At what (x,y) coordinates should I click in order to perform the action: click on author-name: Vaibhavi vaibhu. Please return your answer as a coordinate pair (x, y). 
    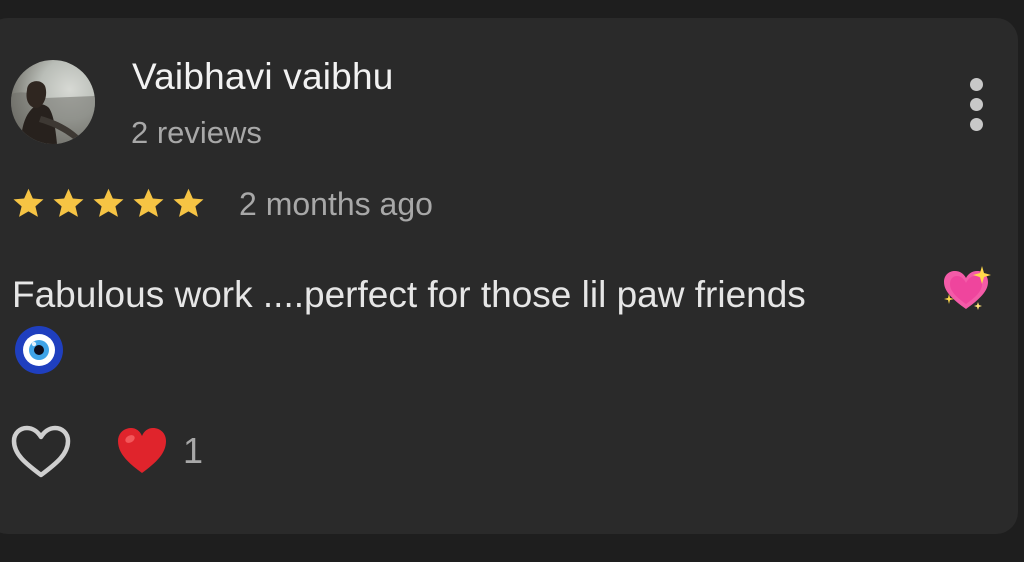
    Looking at the image, I should click on (263, 77).